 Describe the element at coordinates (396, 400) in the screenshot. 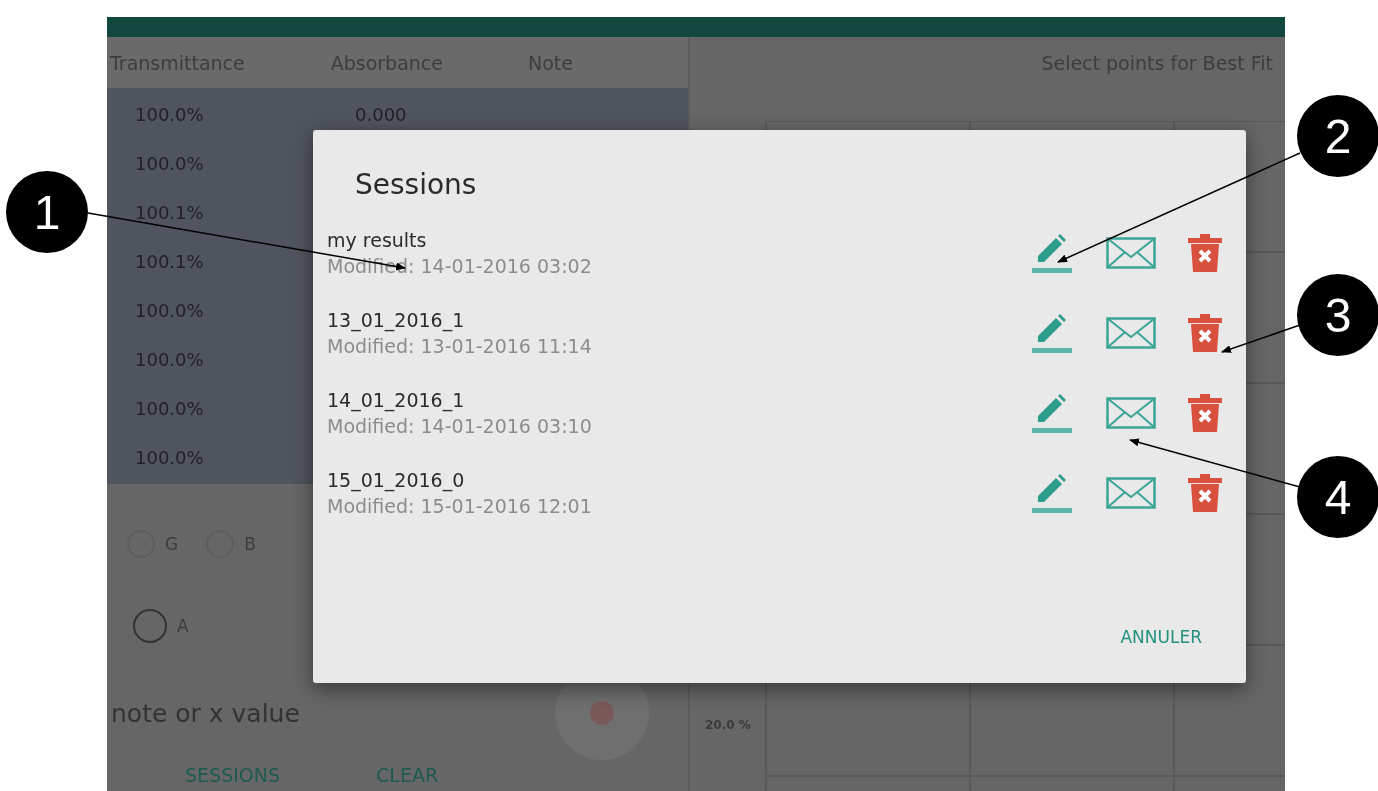

I see `session-name: 14_01_2016_1` at that location.